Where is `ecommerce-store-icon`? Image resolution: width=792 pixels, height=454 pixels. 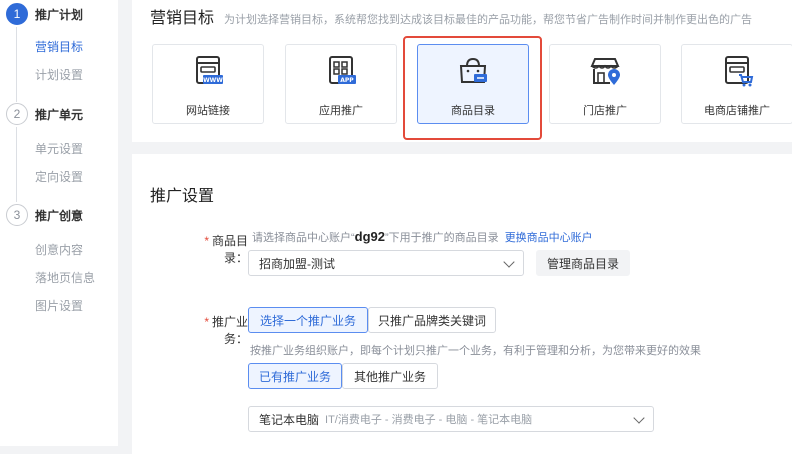
ecommerce-store-icon is located at coordinates (739, 71).